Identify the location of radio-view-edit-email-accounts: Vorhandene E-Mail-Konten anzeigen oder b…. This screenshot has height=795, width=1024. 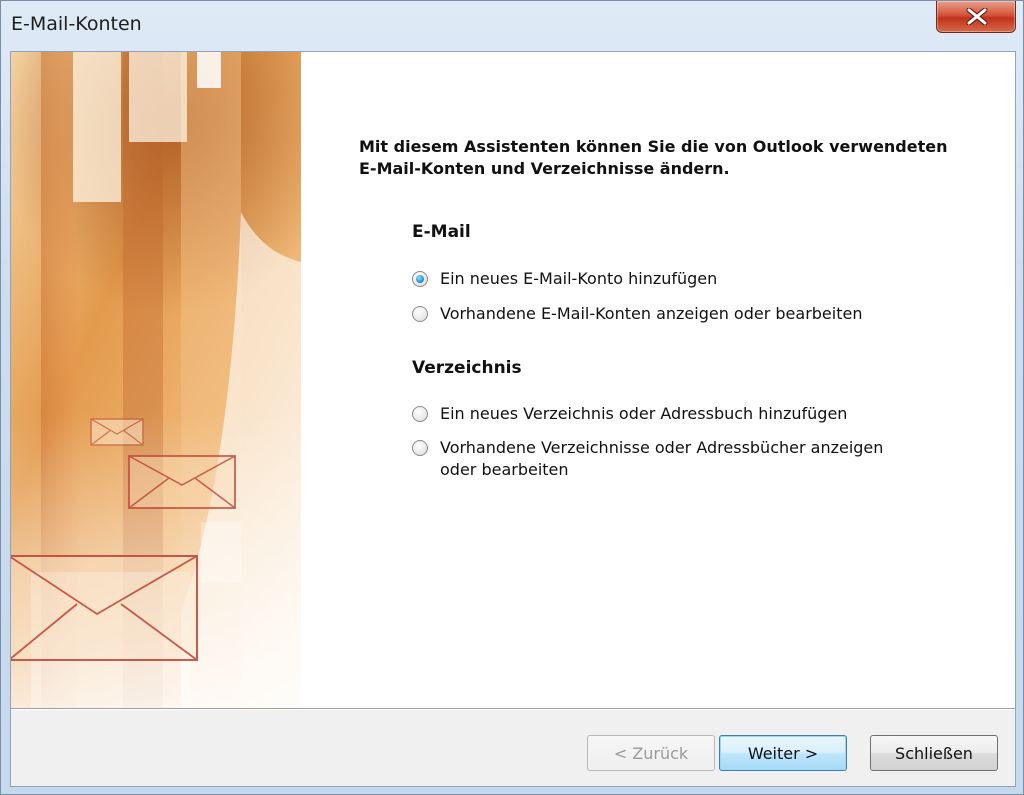
(666, 314).